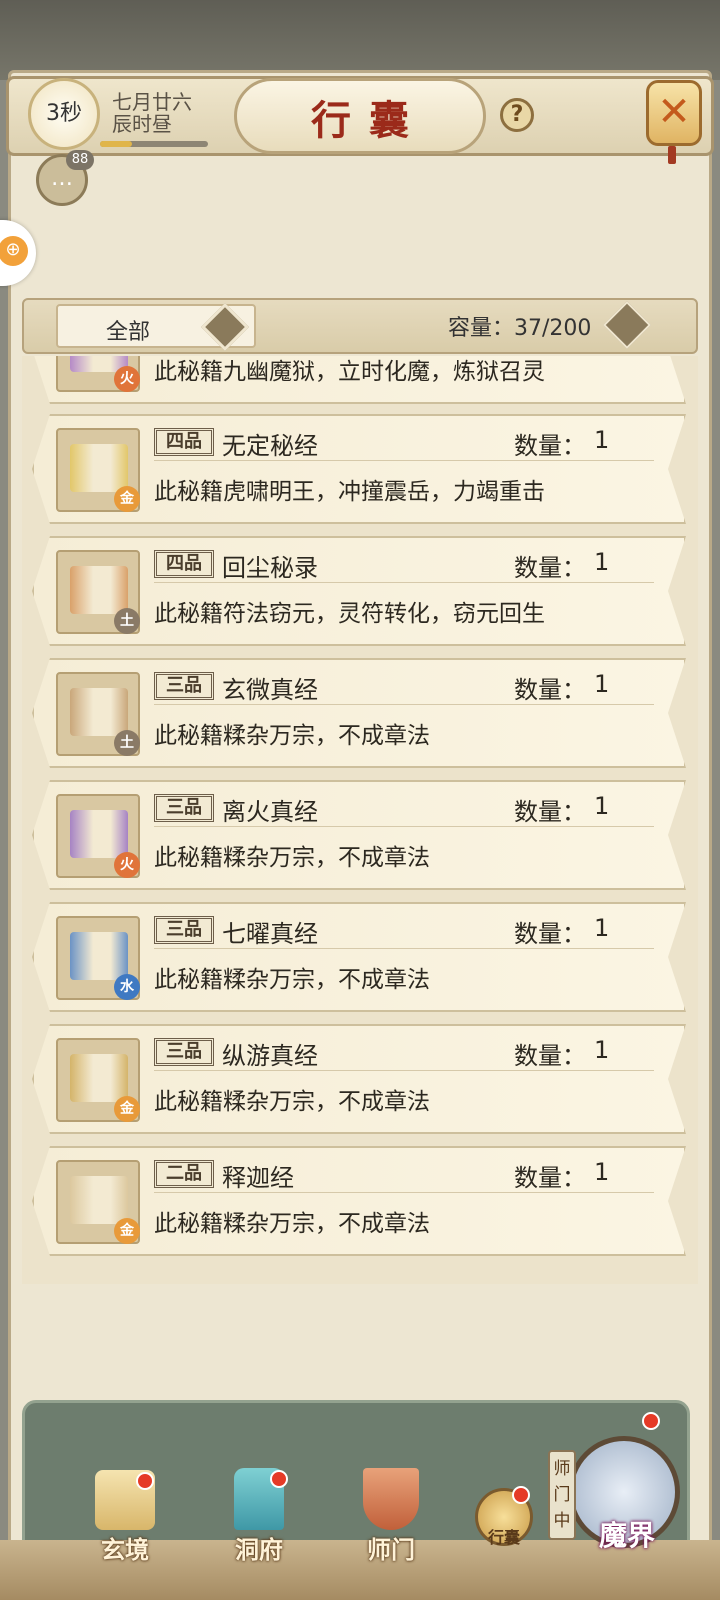 The height and width of the screenshot is (1600, 720). I want to click on nav-dongfu-label: 洞府, so click(259, 1549).